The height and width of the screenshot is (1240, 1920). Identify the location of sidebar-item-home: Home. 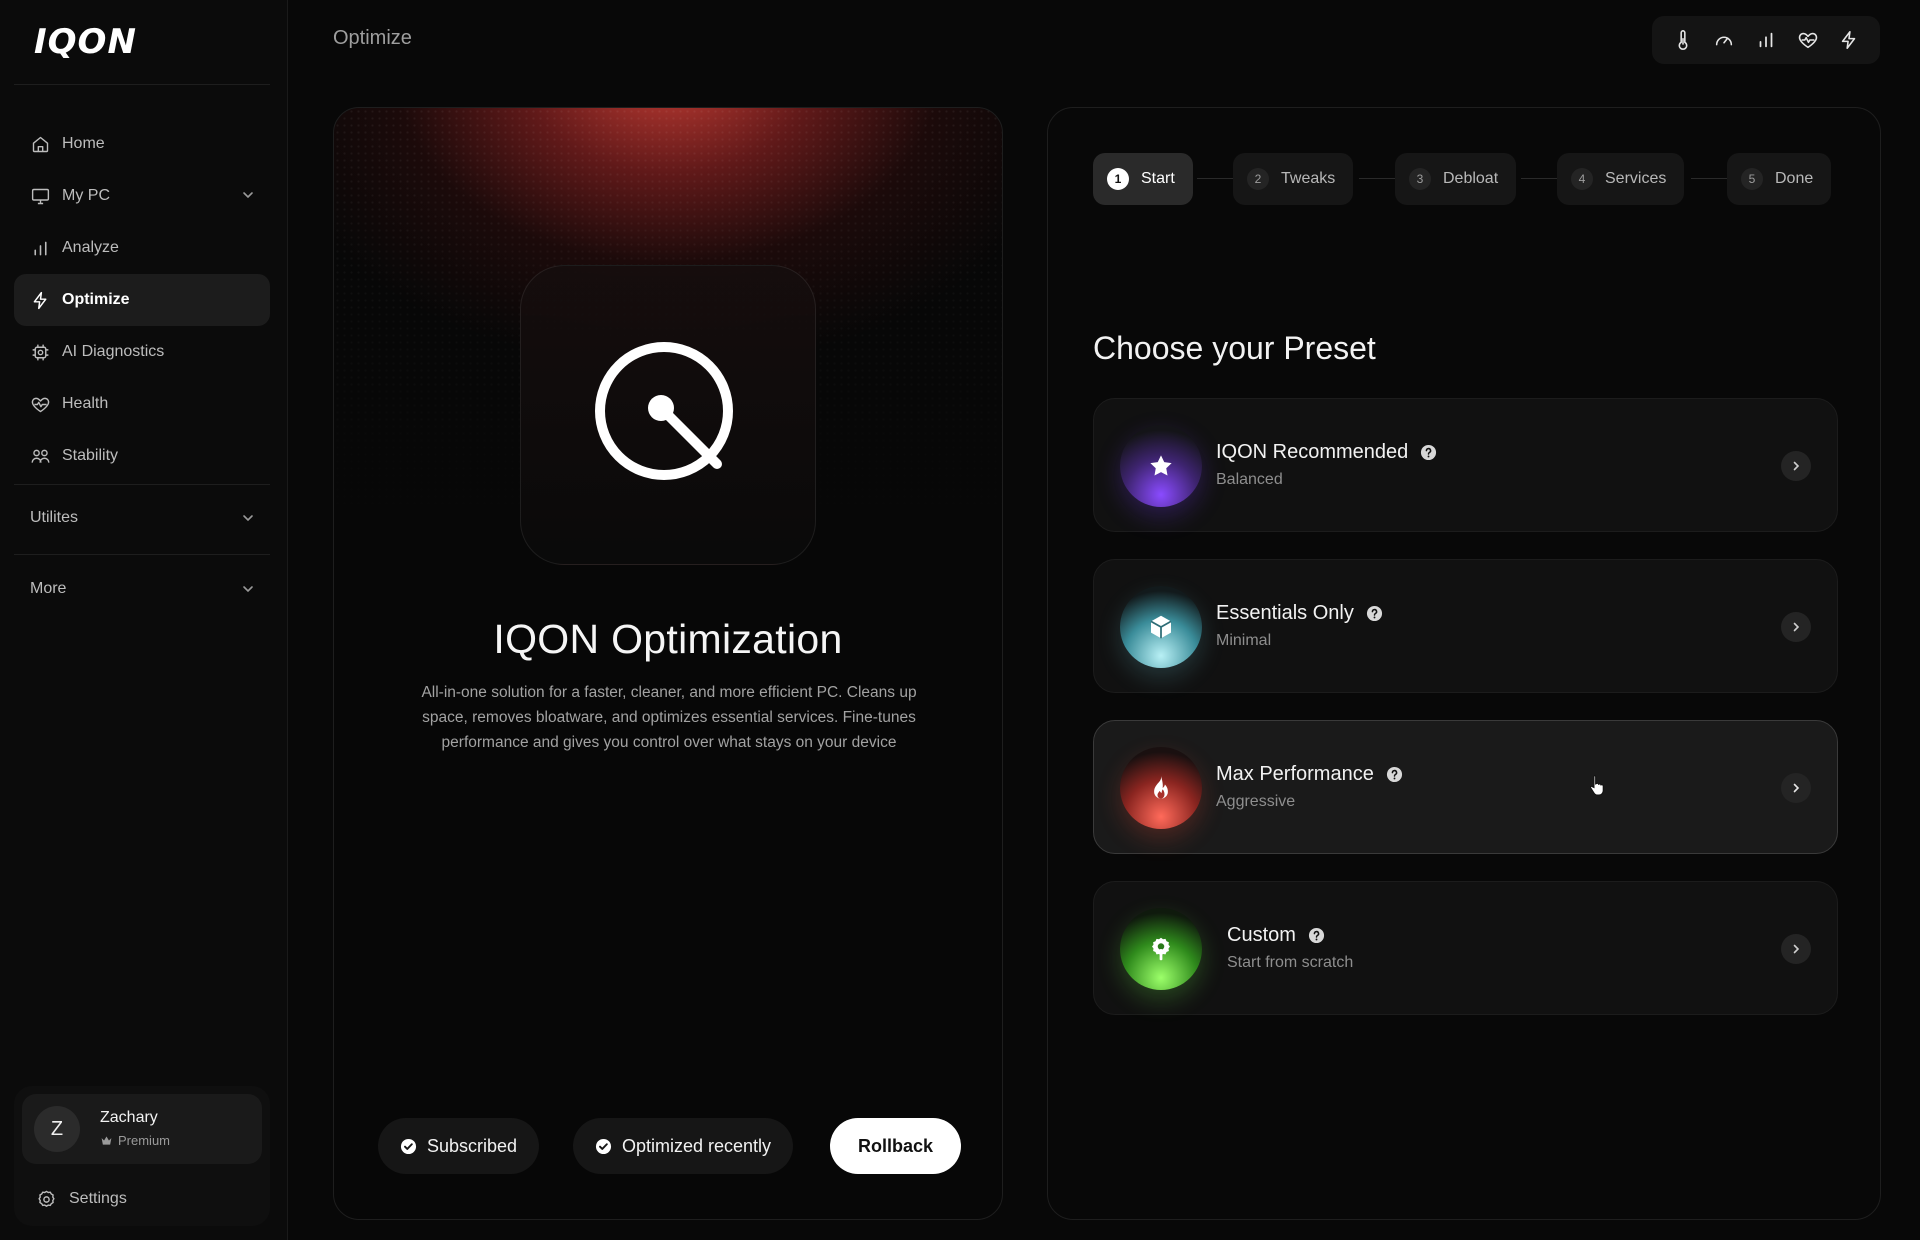
(142, 144).